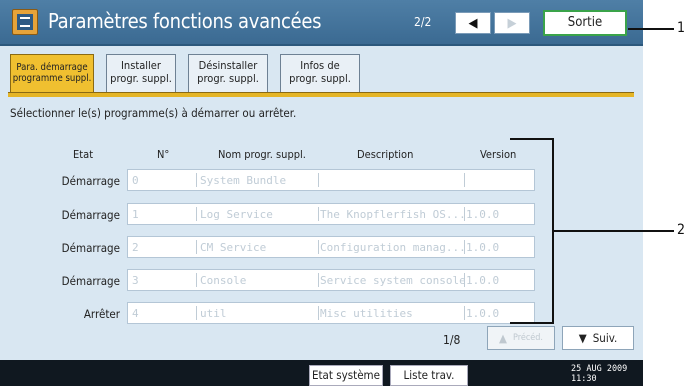 This screenshot has height=386, width=685. What do you see at coordinates (321, 94) in the screenshot?
I see `tab-underline` at bounding box center [321, 94].